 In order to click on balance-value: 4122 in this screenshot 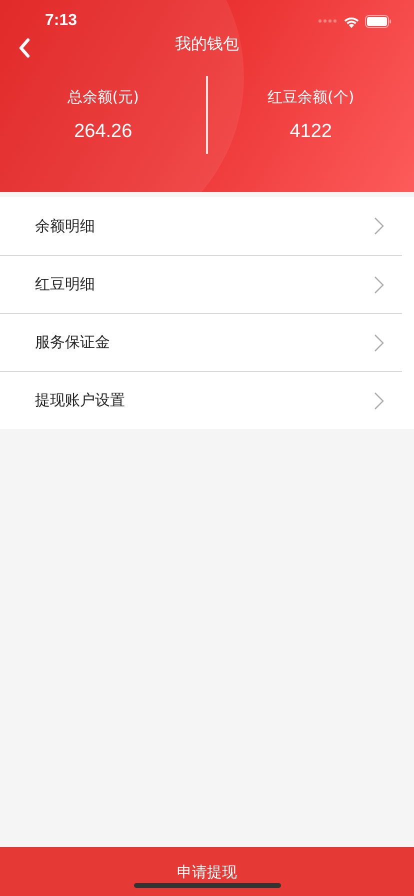, I will do `click(311, 131)`.